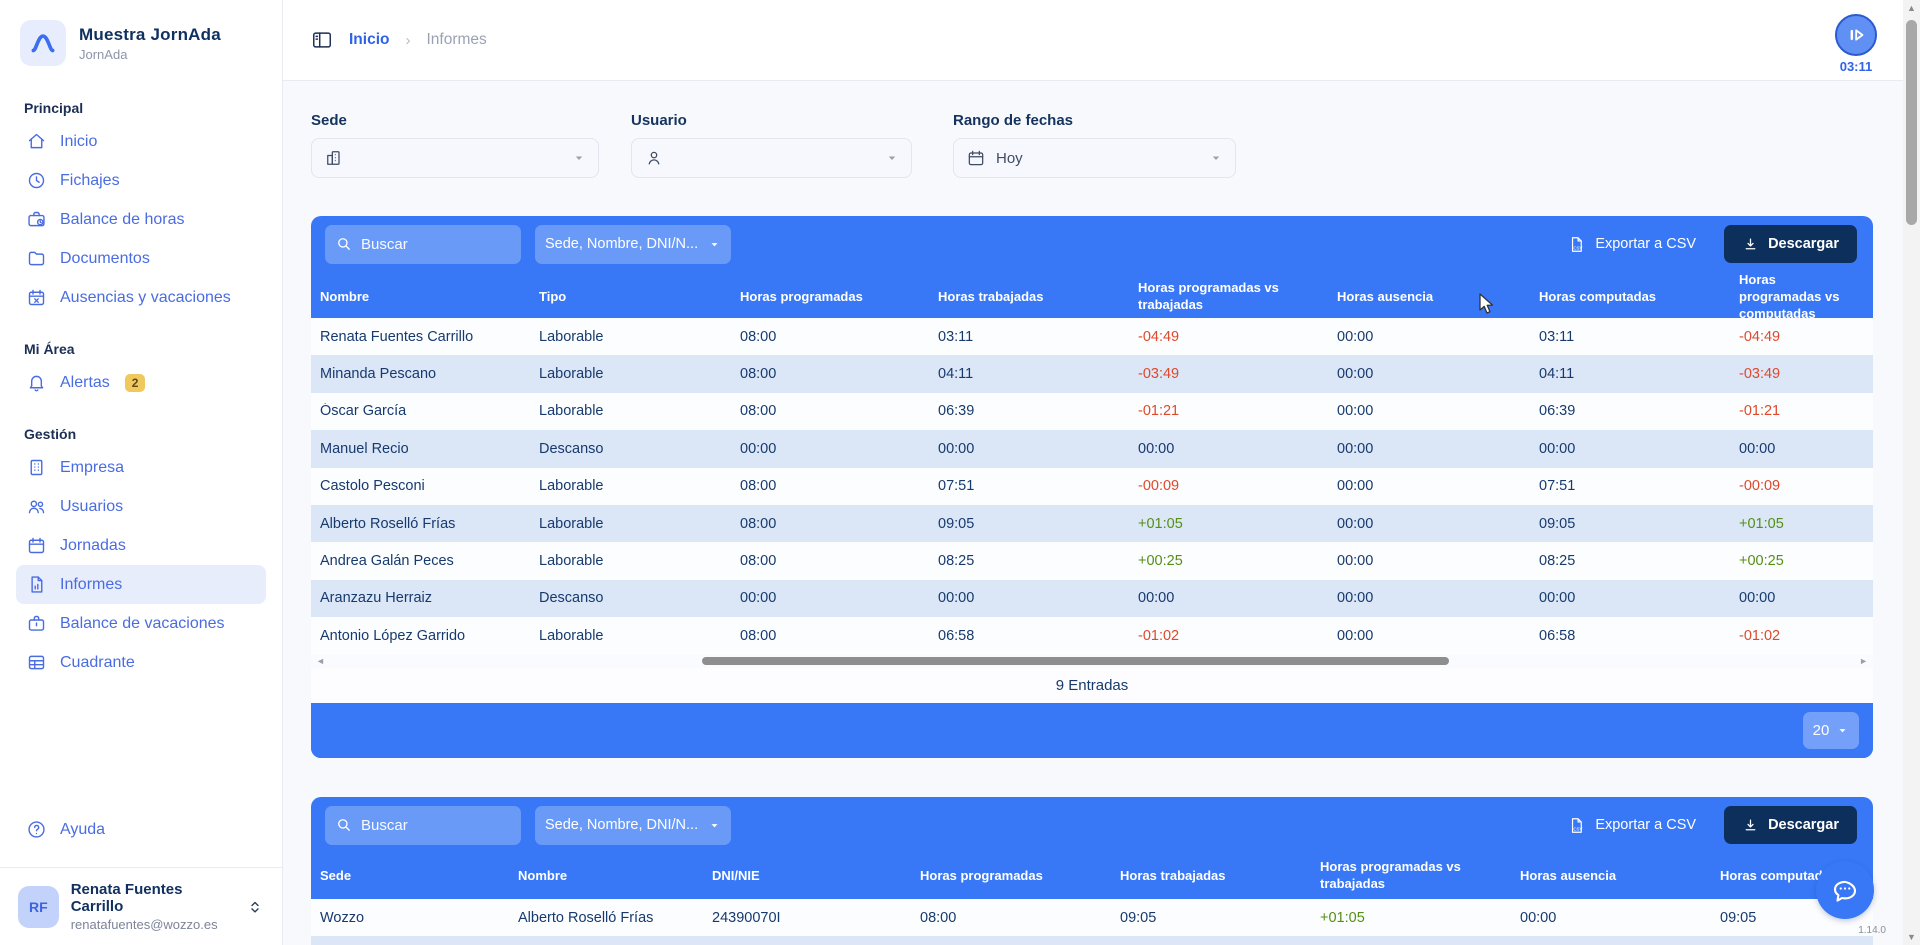 Image resolution: width=1920 pixels, height=945 pixels. What do you see at coordinates (1646, 825) in the screenshot?
I see `export-csv-label: Exportar a CSV` at bounding box center [1646, 825].